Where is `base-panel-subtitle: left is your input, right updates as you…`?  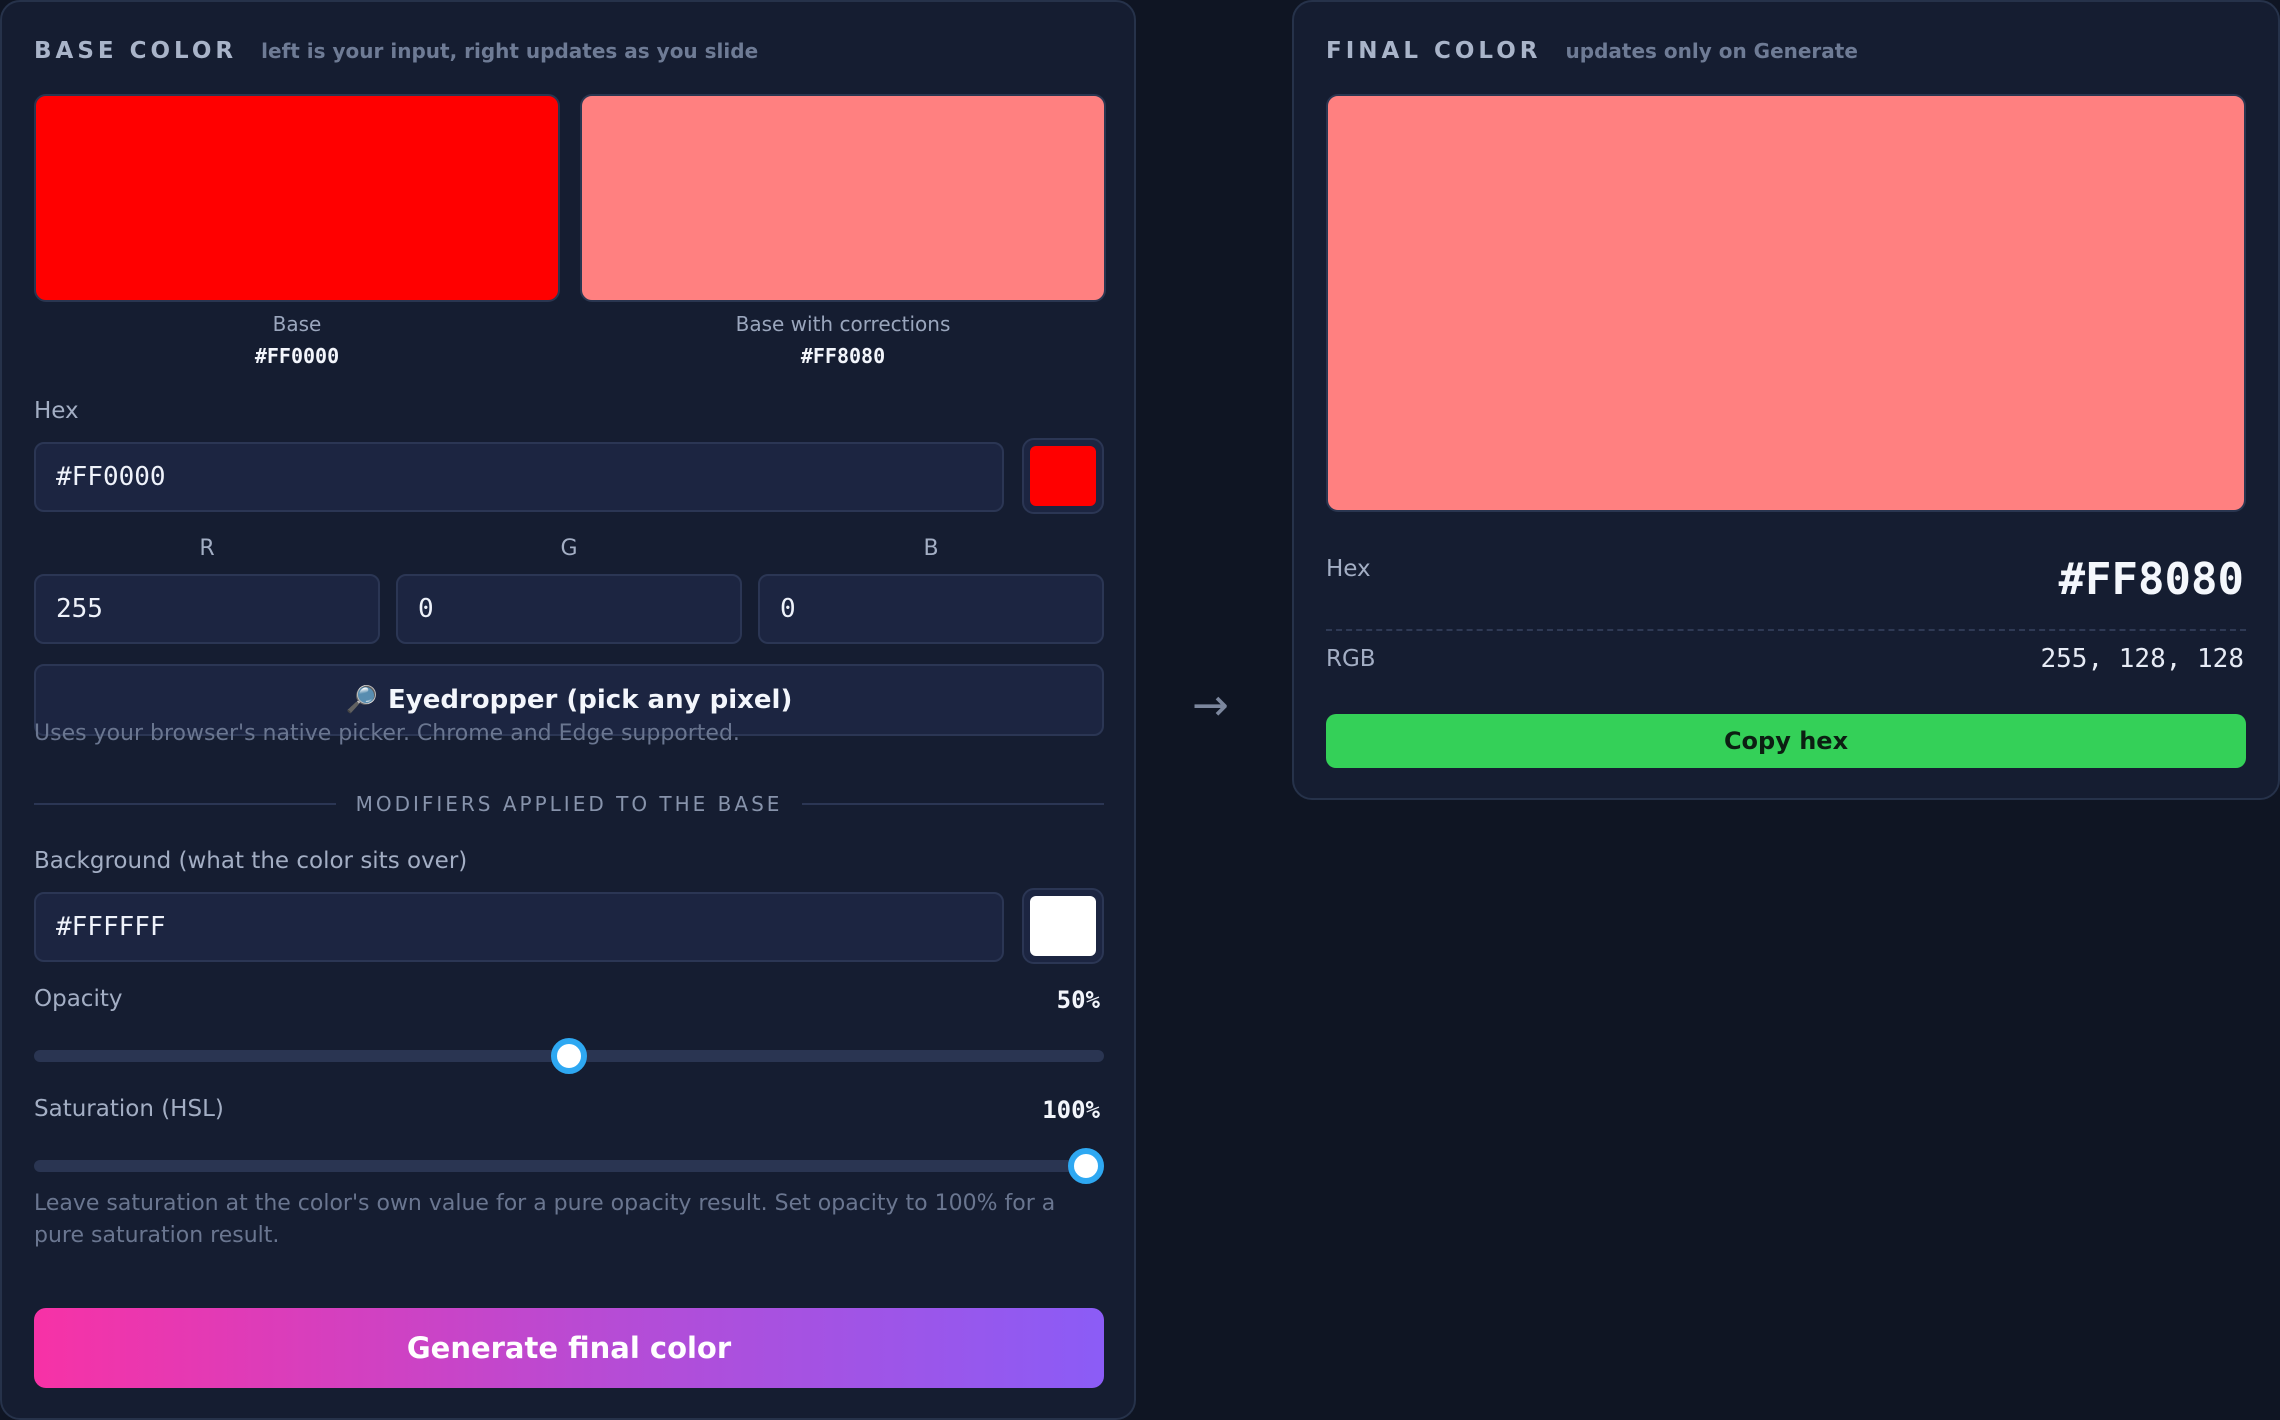 base-panel-subtitle: left is your input, right updates as you… is located at coordinates (510, 51).